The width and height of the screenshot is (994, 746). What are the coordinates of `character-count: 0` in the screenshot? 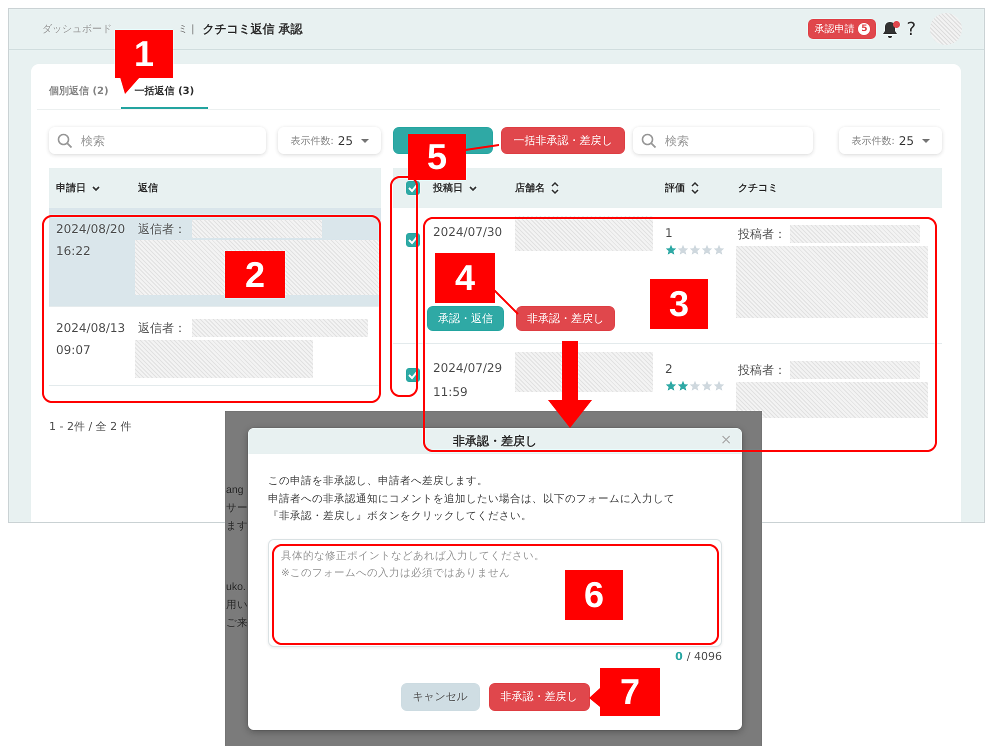 It's located at (679, 656).